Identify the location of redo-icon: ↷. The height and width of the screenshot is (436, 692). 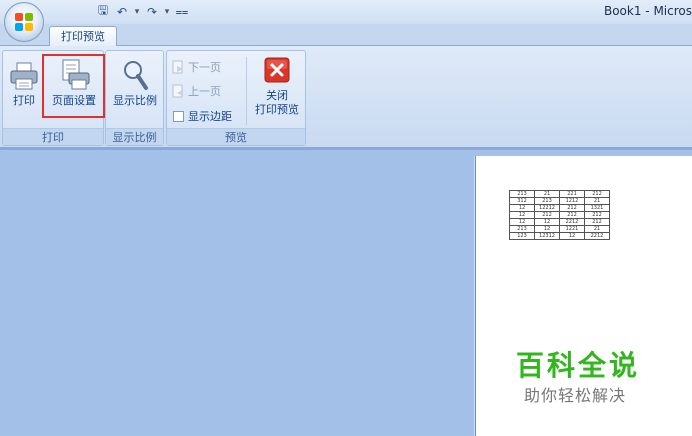
(152, 12).